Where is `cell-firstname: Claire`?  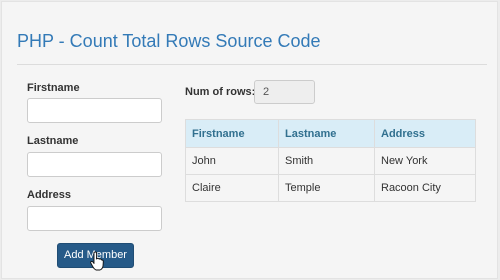
cell-firstname: Claire is located at coordinates (232, 188).